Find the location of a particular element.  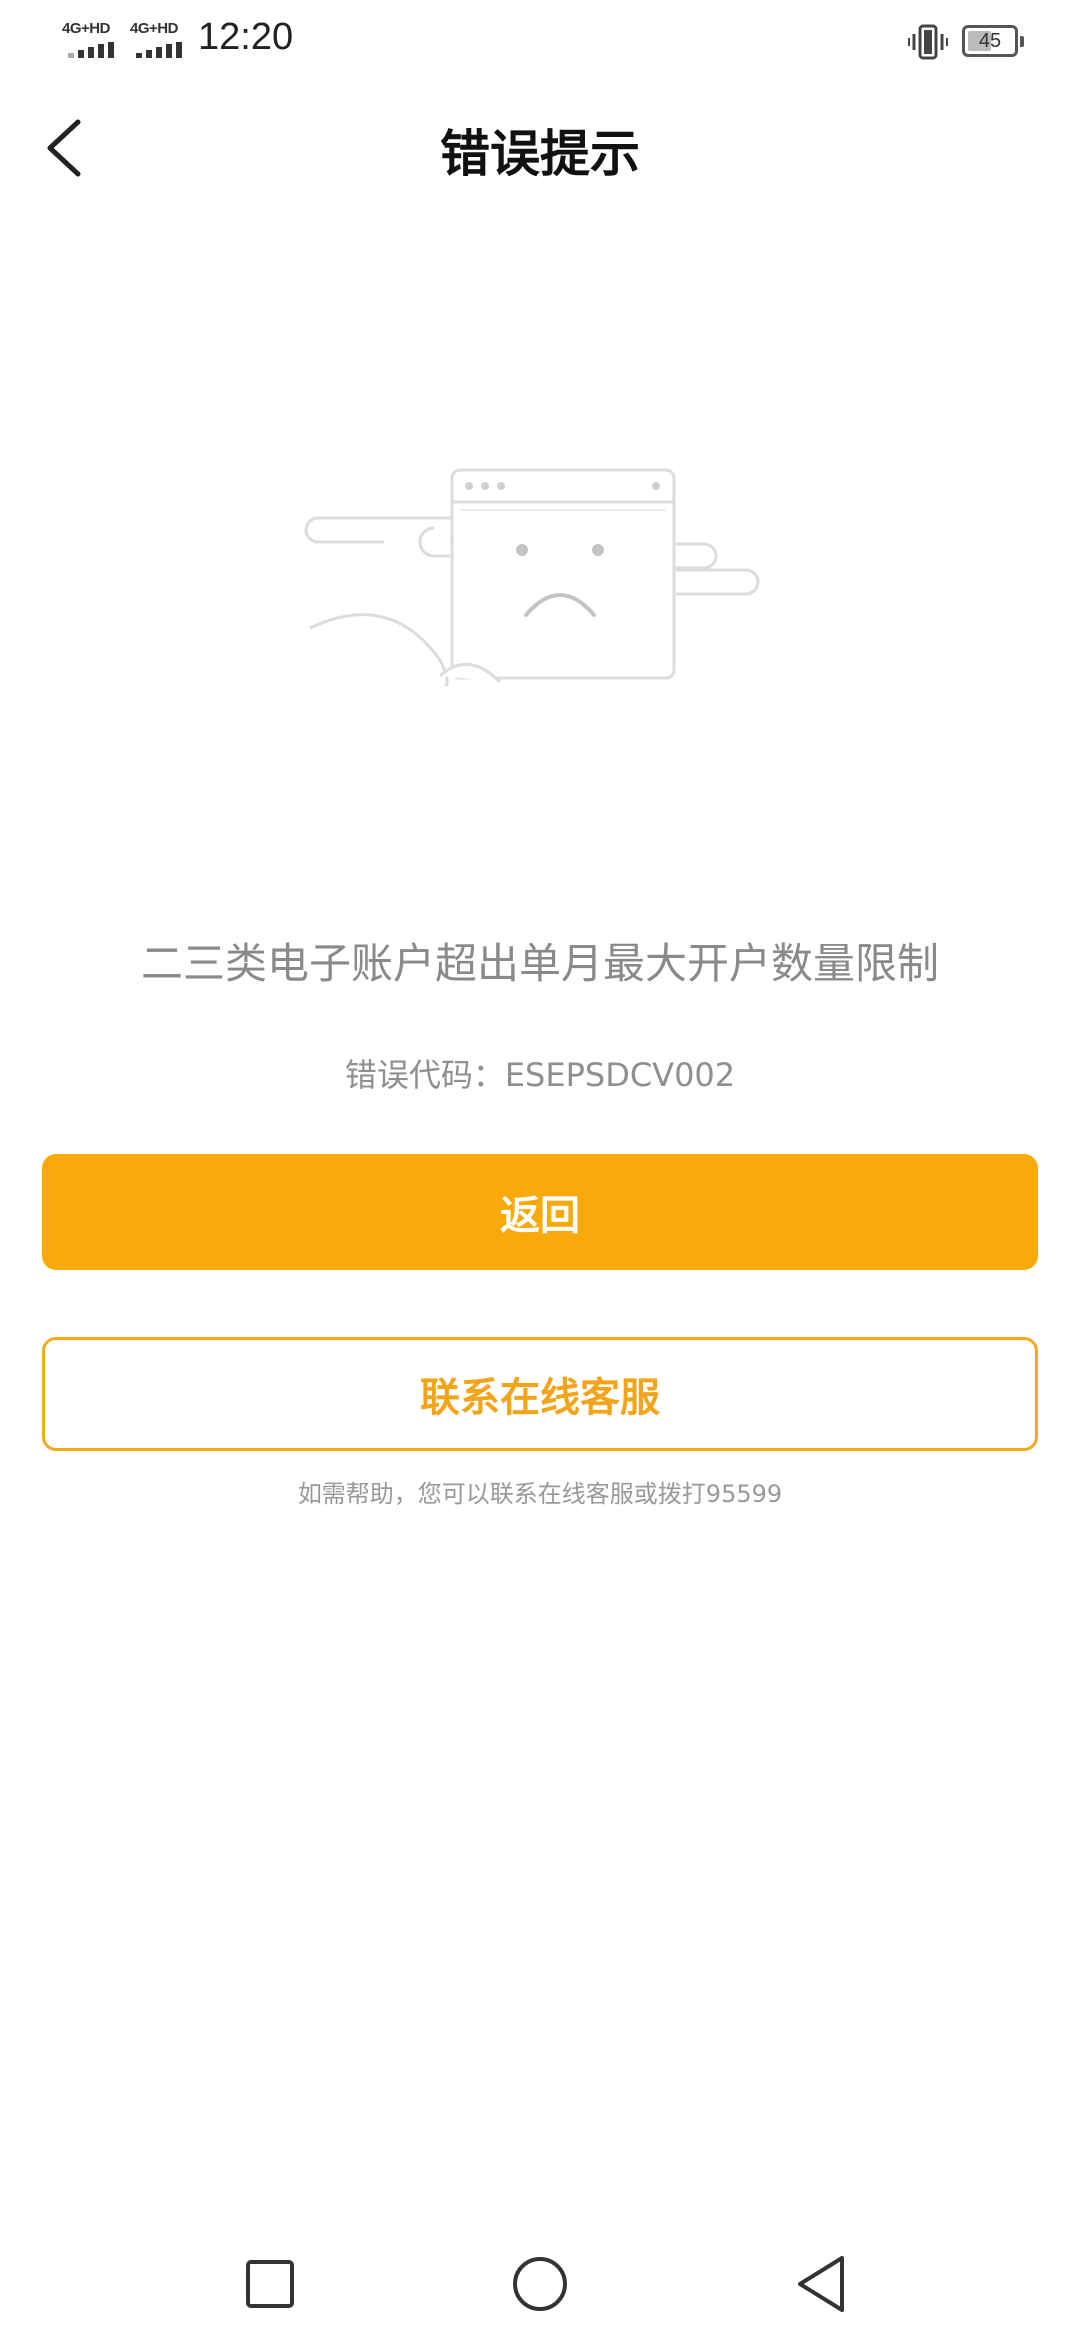

home-icon is located at coordinates (540, 2284).